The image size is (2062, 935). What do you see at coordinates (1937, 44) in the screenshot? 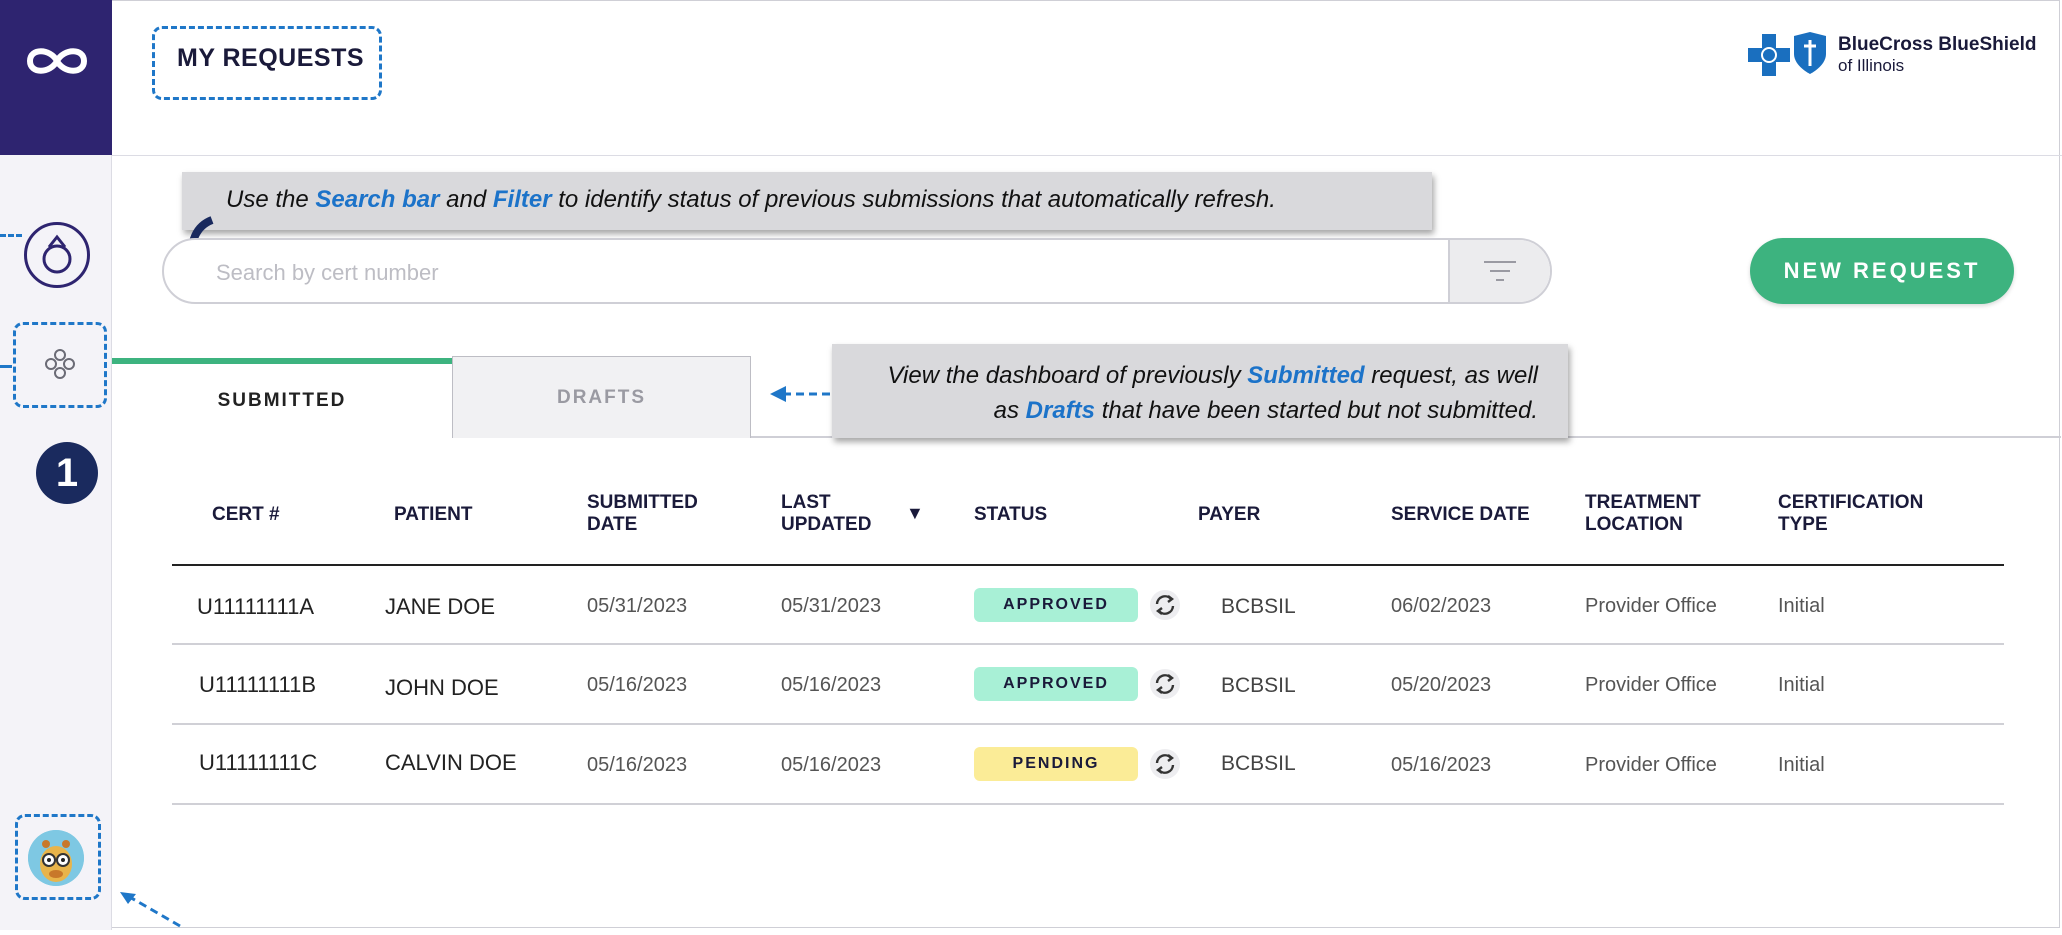
I see `logo-text-line1: BlueCross BlueShield` at bounding box center [1937, 44].